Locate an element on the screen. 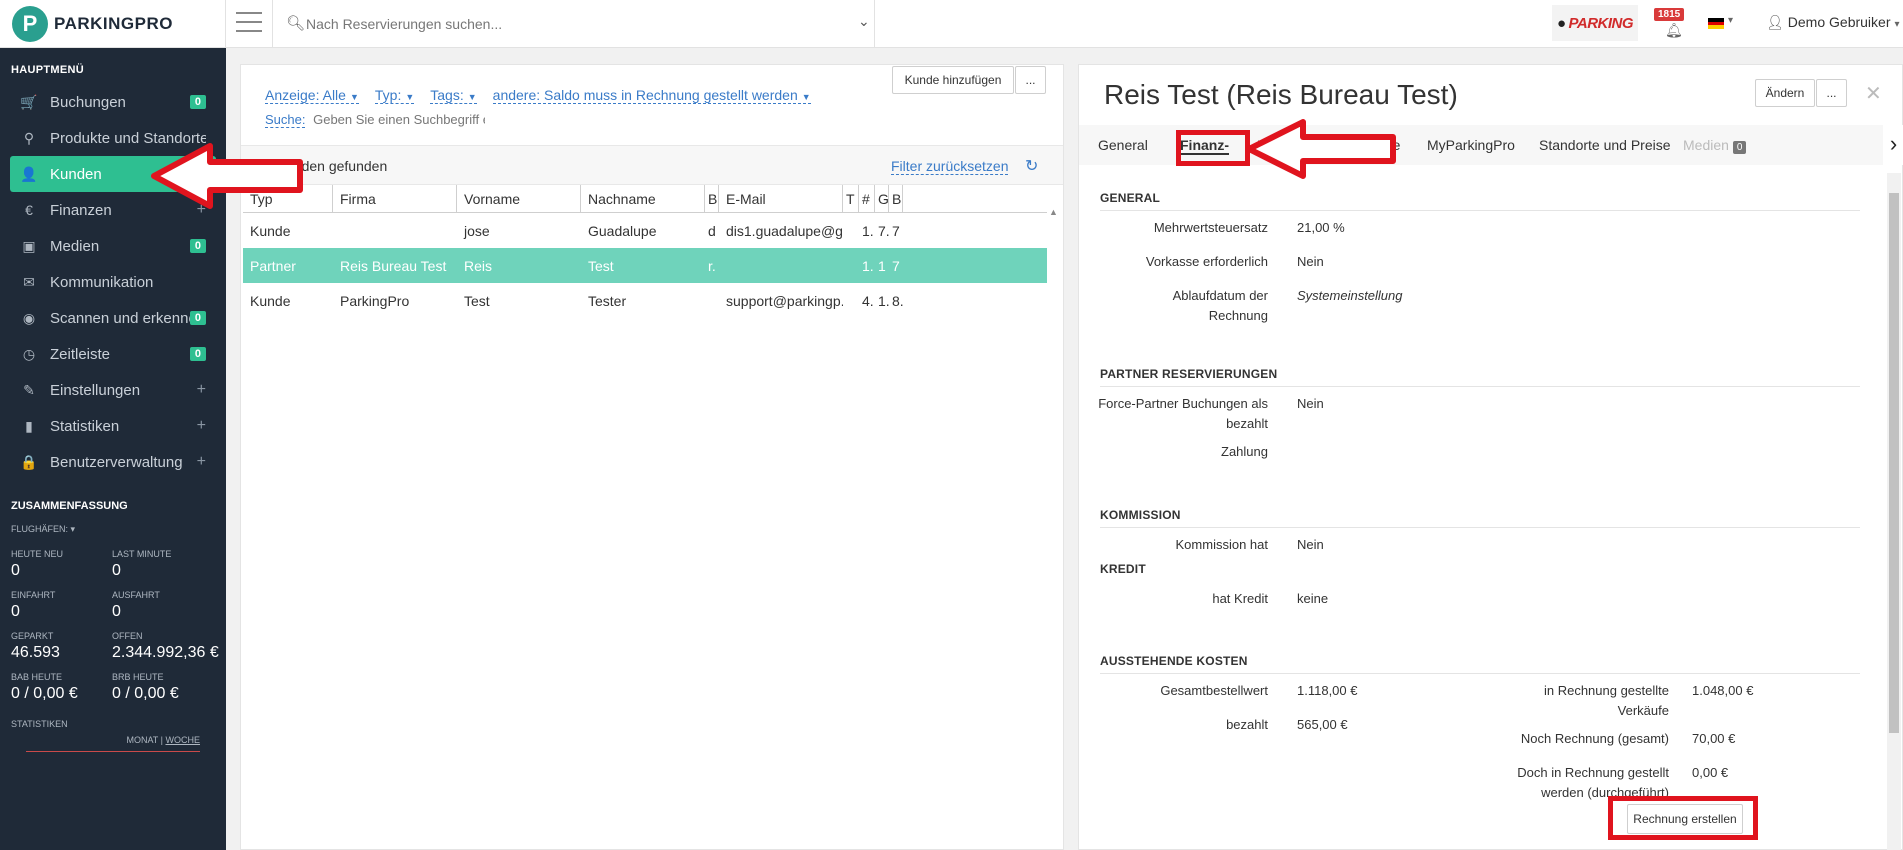  sidebar-item-label: Medien is located at coordinates (75, 246).